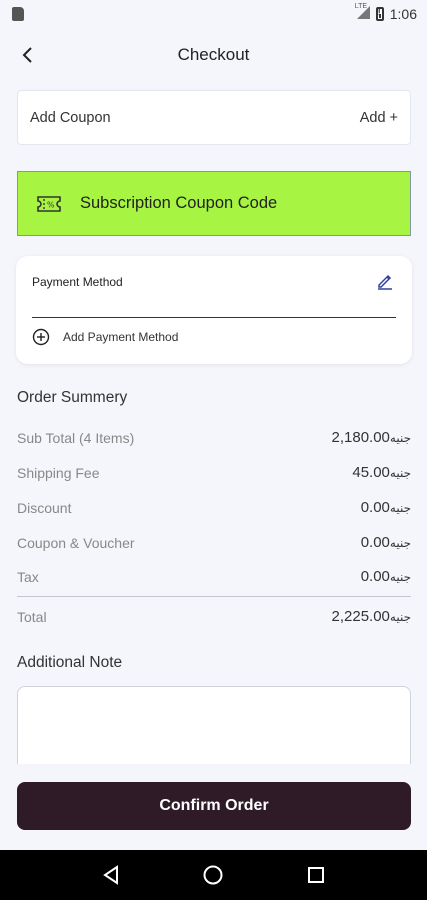 The image size is (427, 900). What do you see at coordinates (72, 397) in the screenshot?
I see `order-summary-title: Order Summery` at bounding box center [72, 397].